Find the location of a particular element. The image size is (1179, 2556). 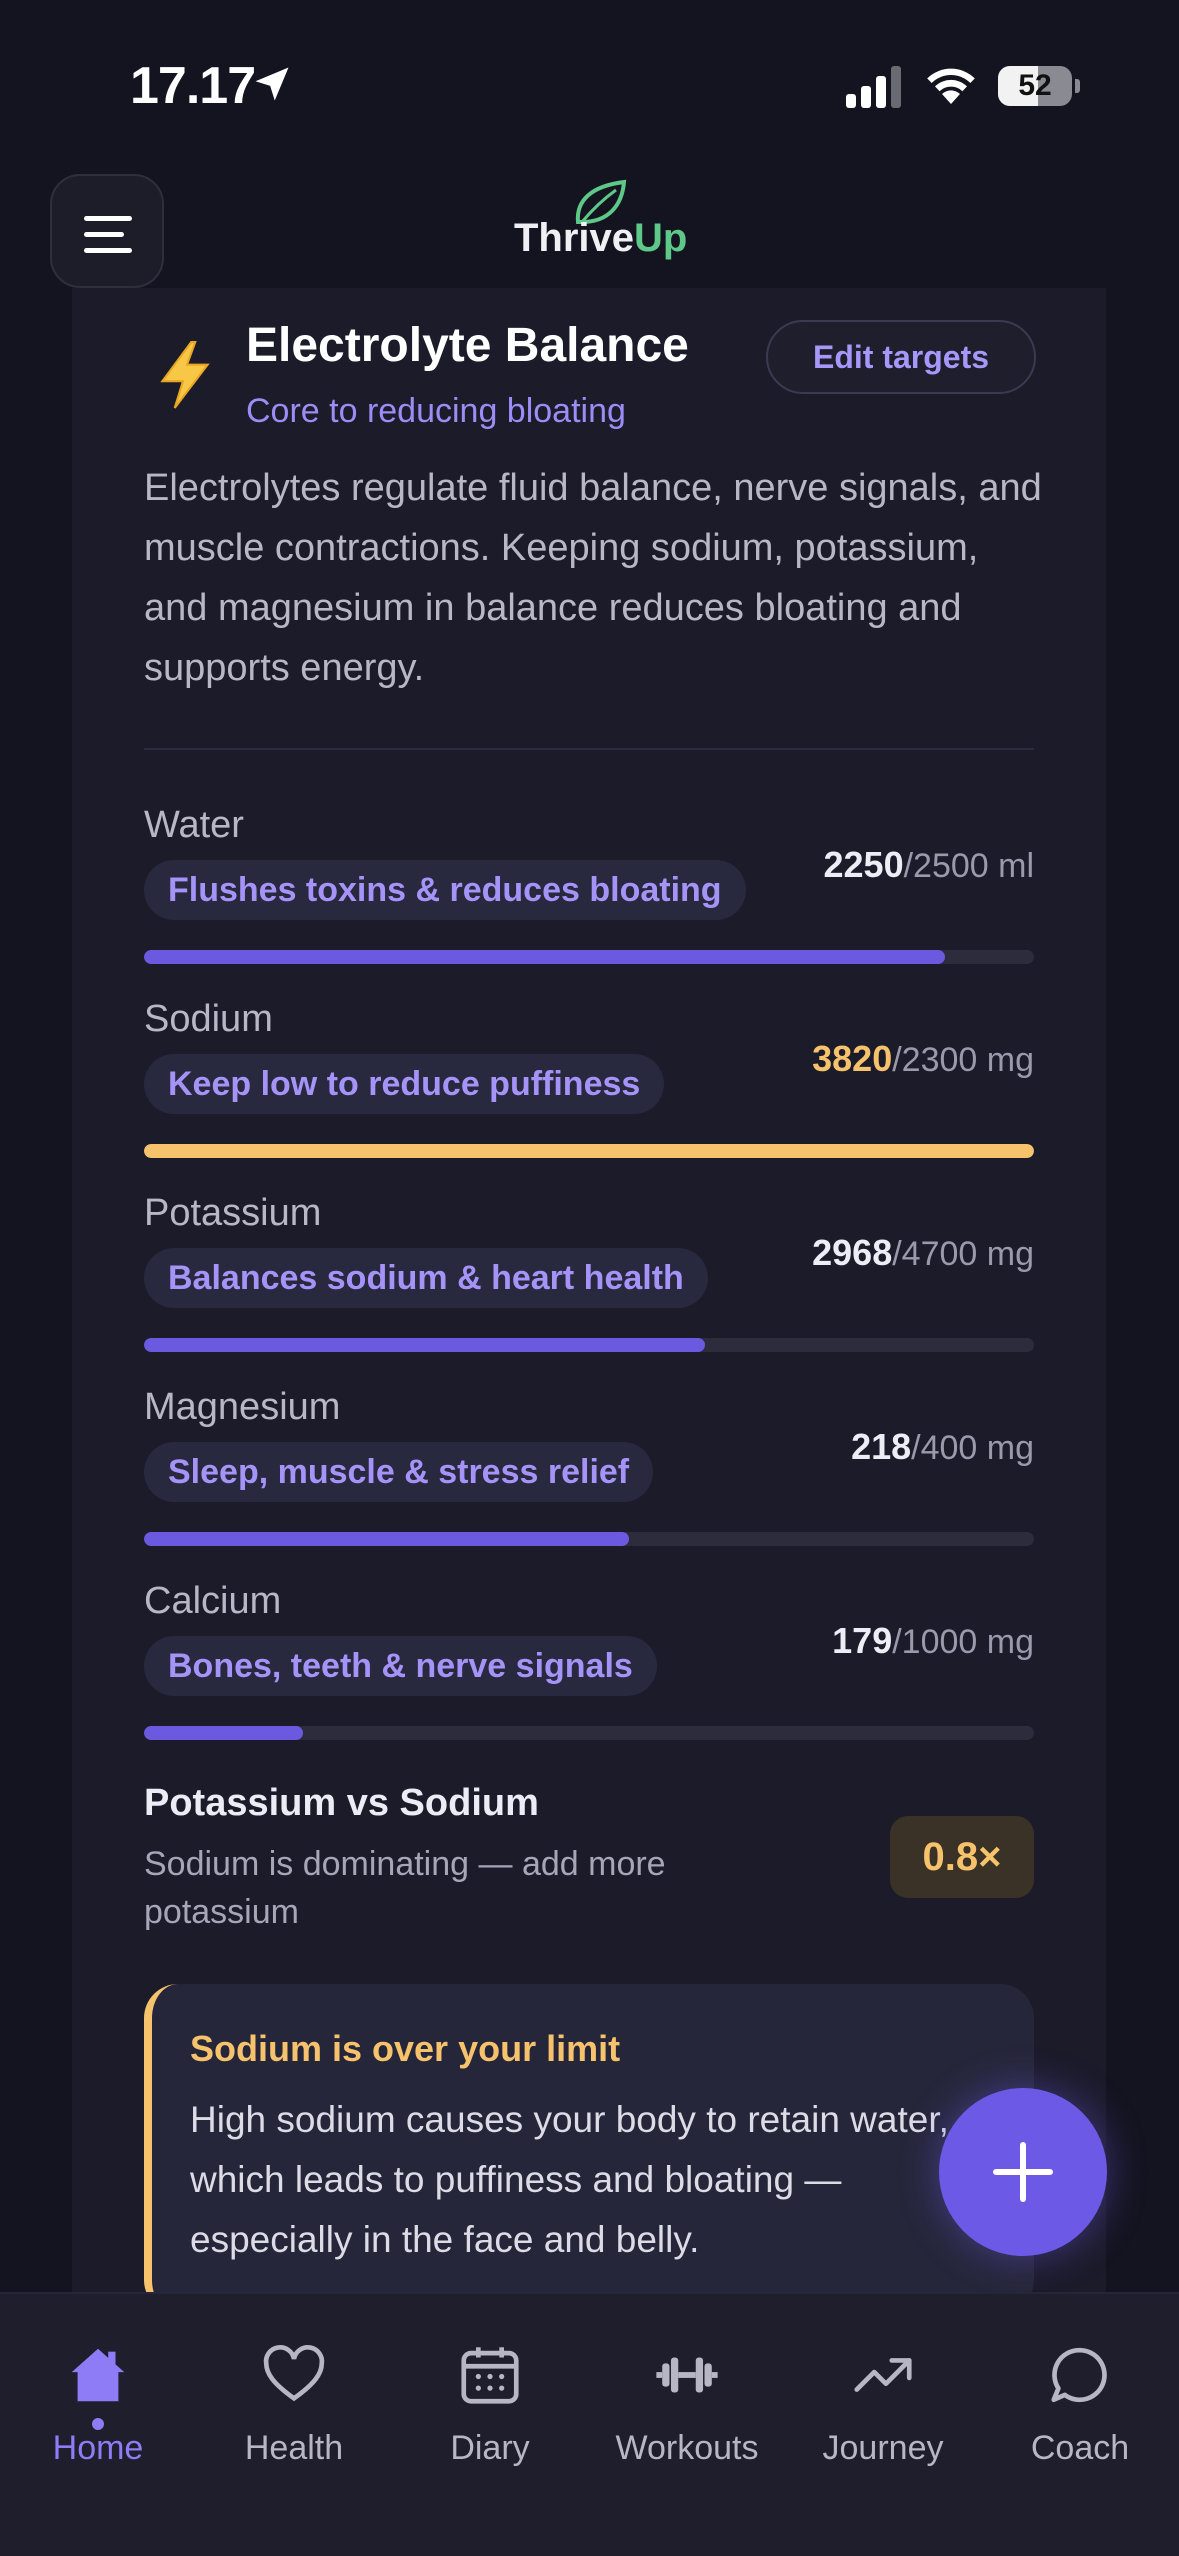

tab-journey: Journey is located at coordinates (883, 2415).